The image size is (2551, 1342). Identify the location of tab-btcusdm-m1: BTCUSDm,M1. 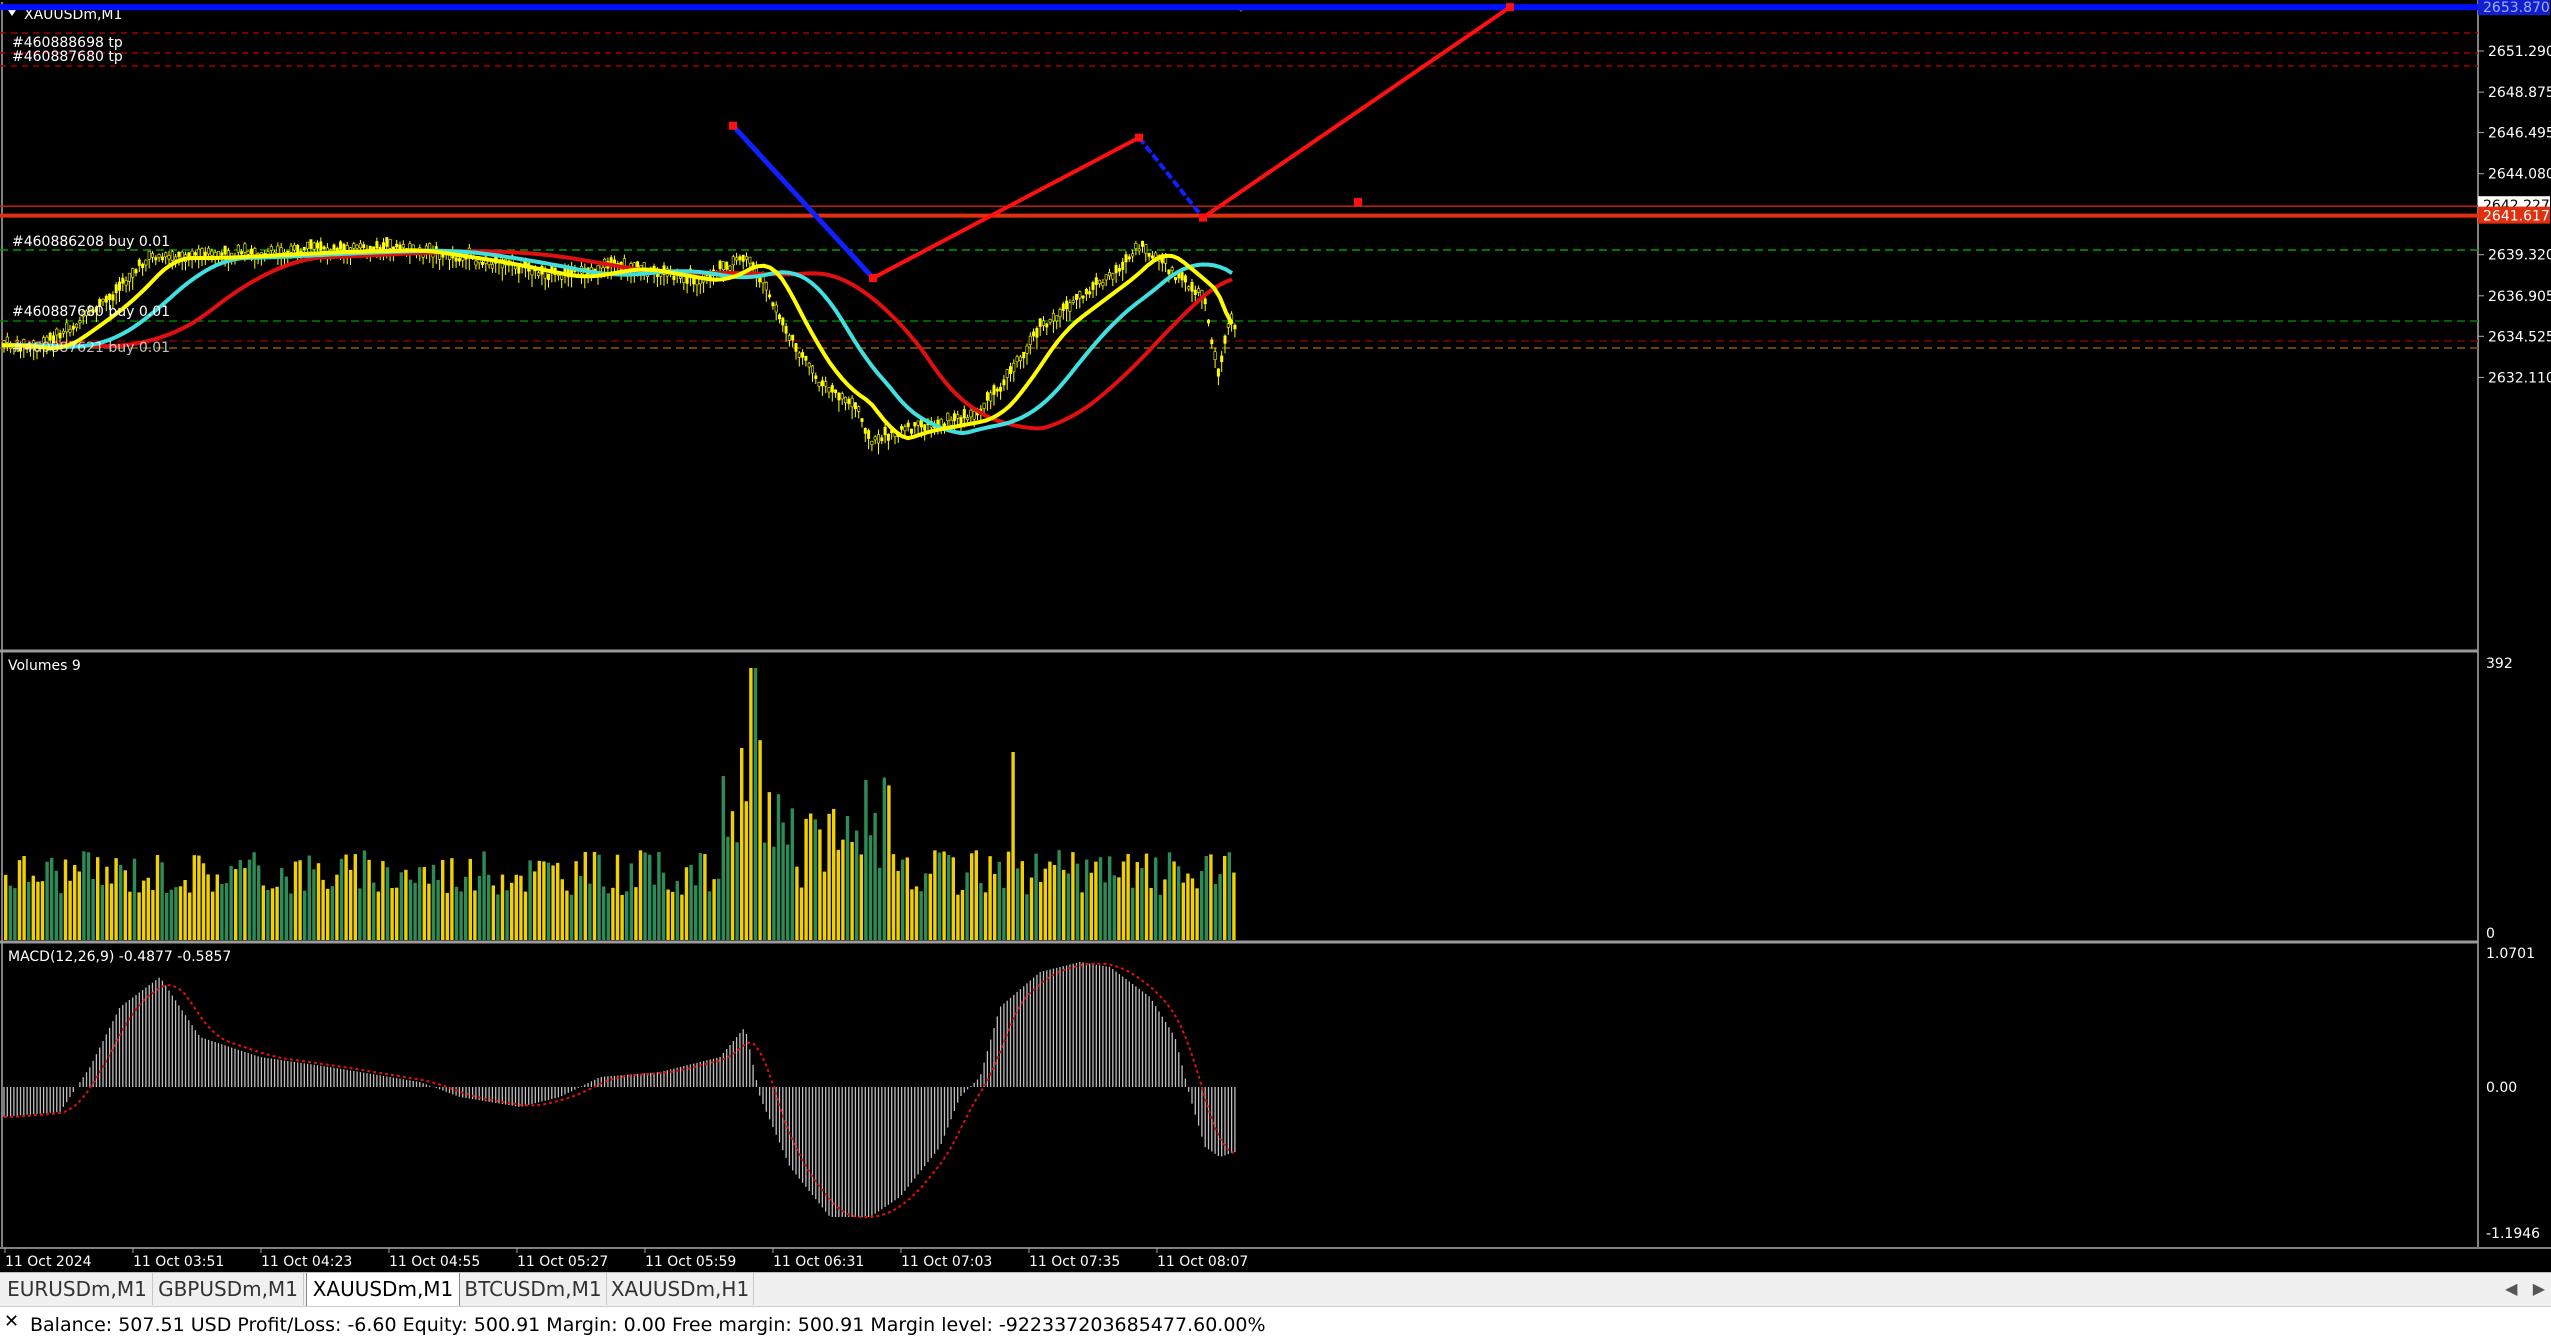
(533, 1289).